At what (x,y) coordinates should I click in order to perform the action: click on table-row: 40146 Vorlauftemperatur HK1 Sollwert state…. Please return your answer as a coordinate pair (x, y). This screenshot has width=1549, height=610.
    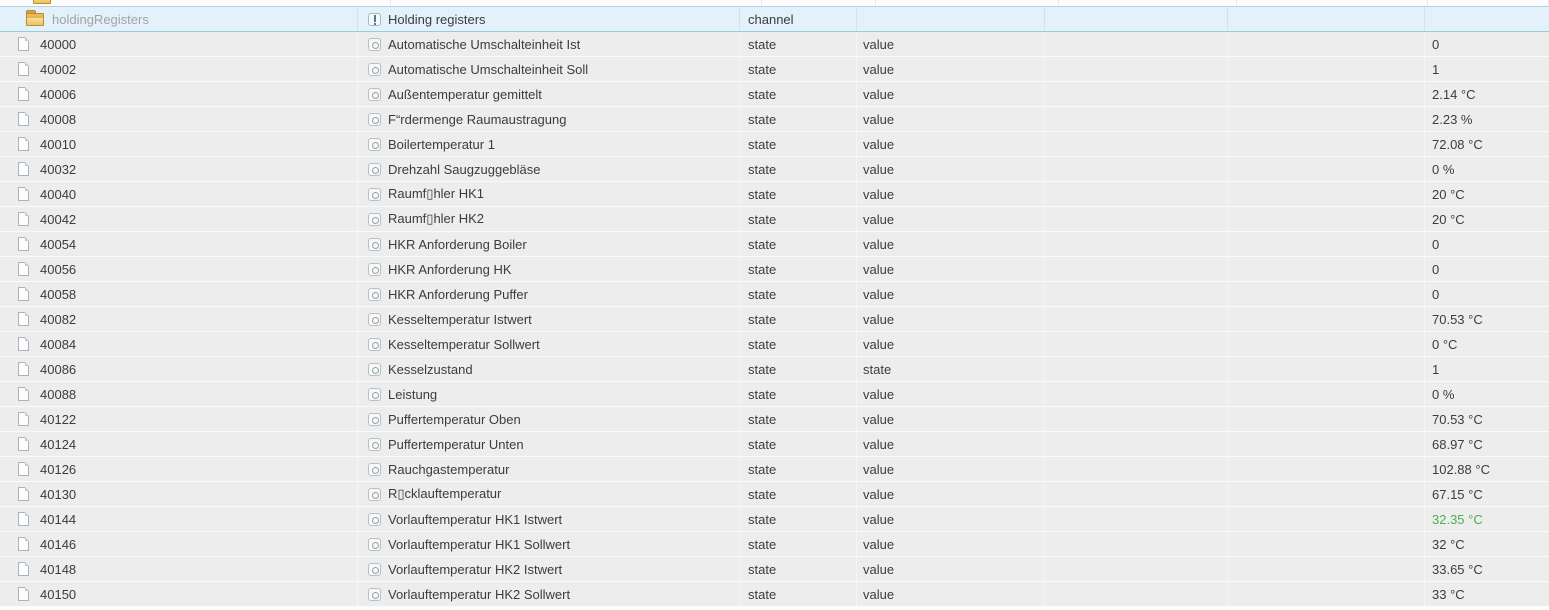
    Looking at the image, I should click on (774, 544).